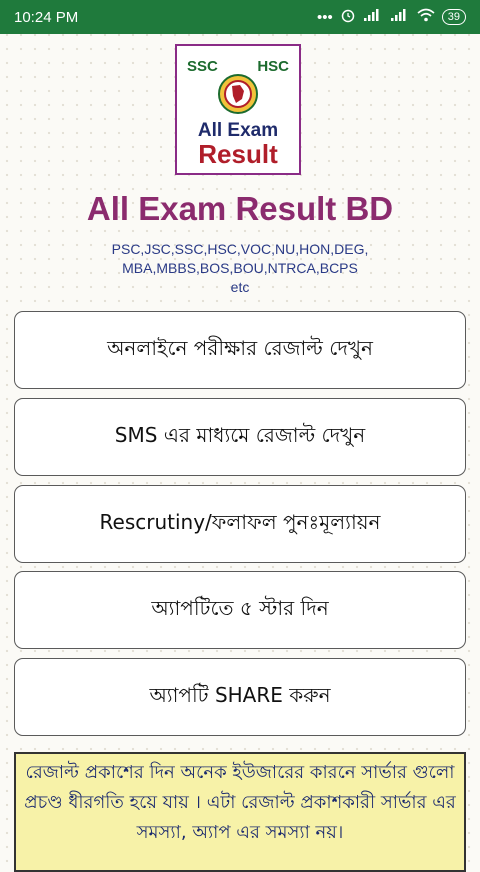  I want to click on logo-result-text: Result, so click(238, 154).